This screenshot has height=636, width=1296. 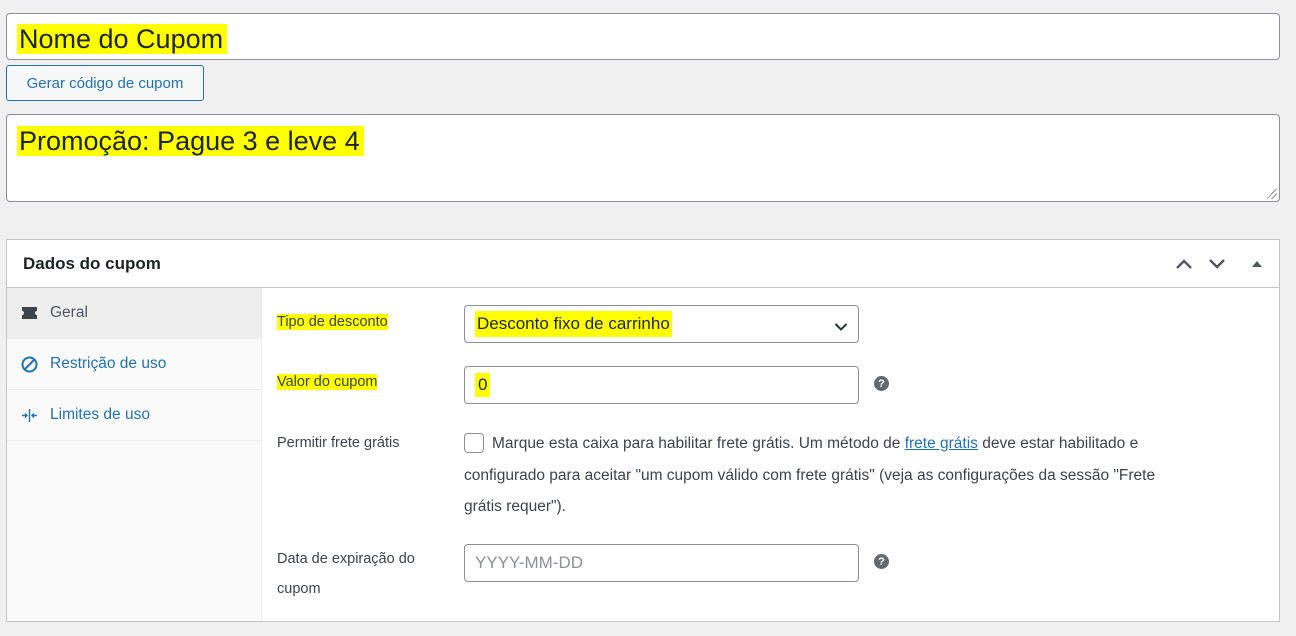 What do you see at coordinates (108, 363) in the screenshot?
I see `tab-usage-restriction-label: Restrição de uso` at bounding box center [108, 363].